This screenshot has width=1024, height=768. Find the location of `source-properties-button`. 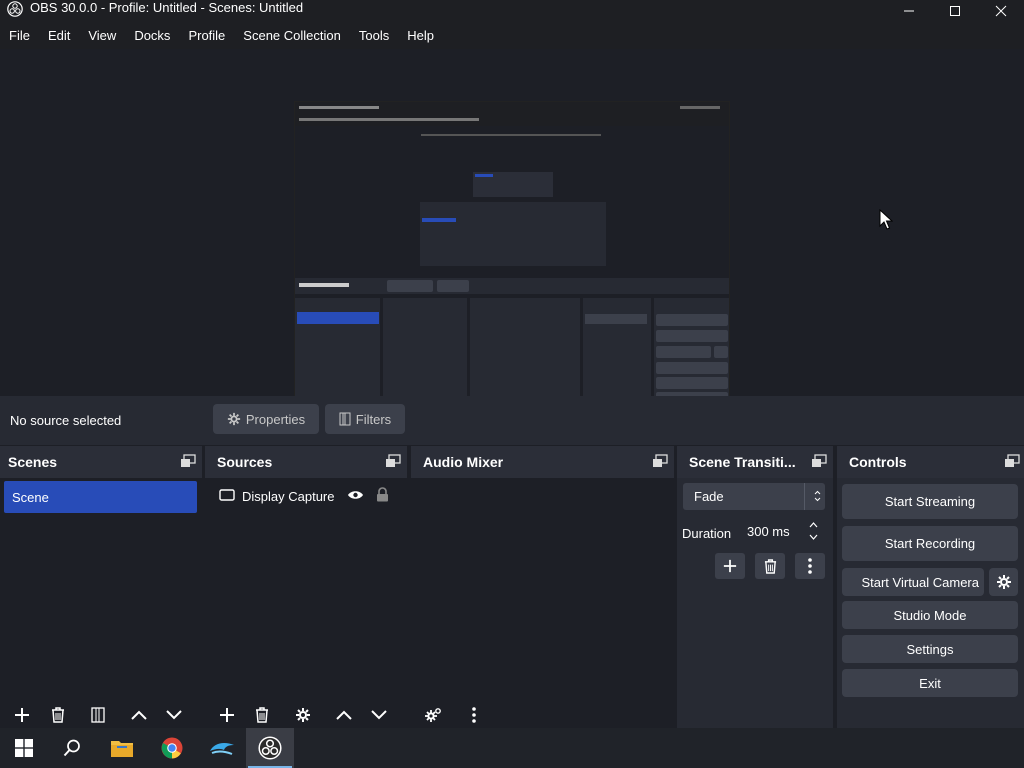

source-properties-button is located at coordinates (303, 715).